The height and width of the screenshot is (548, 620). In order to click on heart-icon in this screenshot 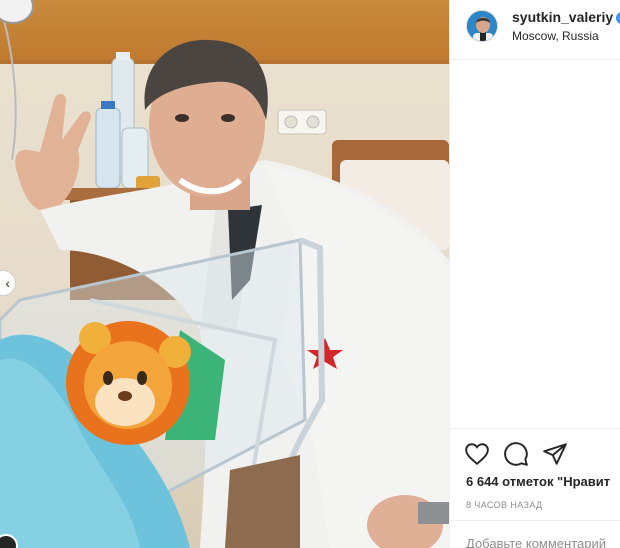, I will do `click(477, 454)`.